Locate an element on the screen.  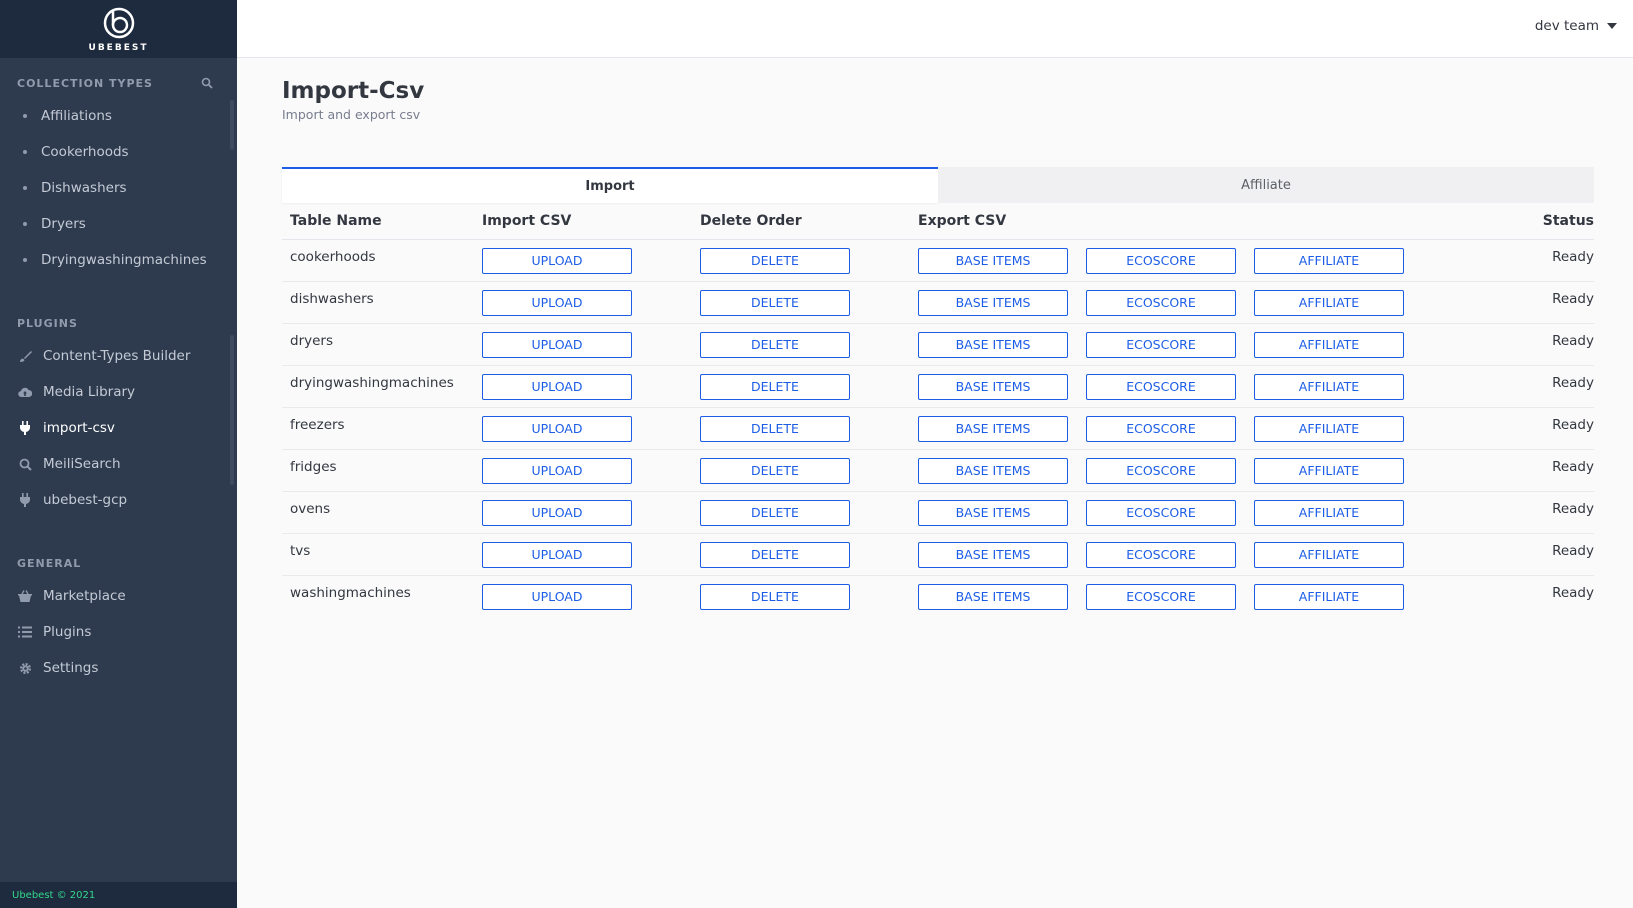
sidebar-item-label: Dishwashers is located at coordinates (84, 188).